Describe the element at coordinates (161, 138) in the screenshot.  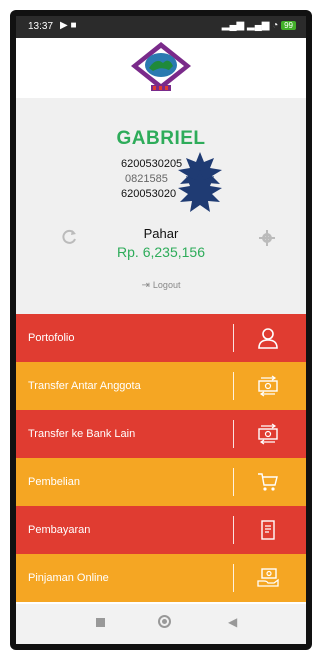
I see `member-name: GABRIEL` at that location.